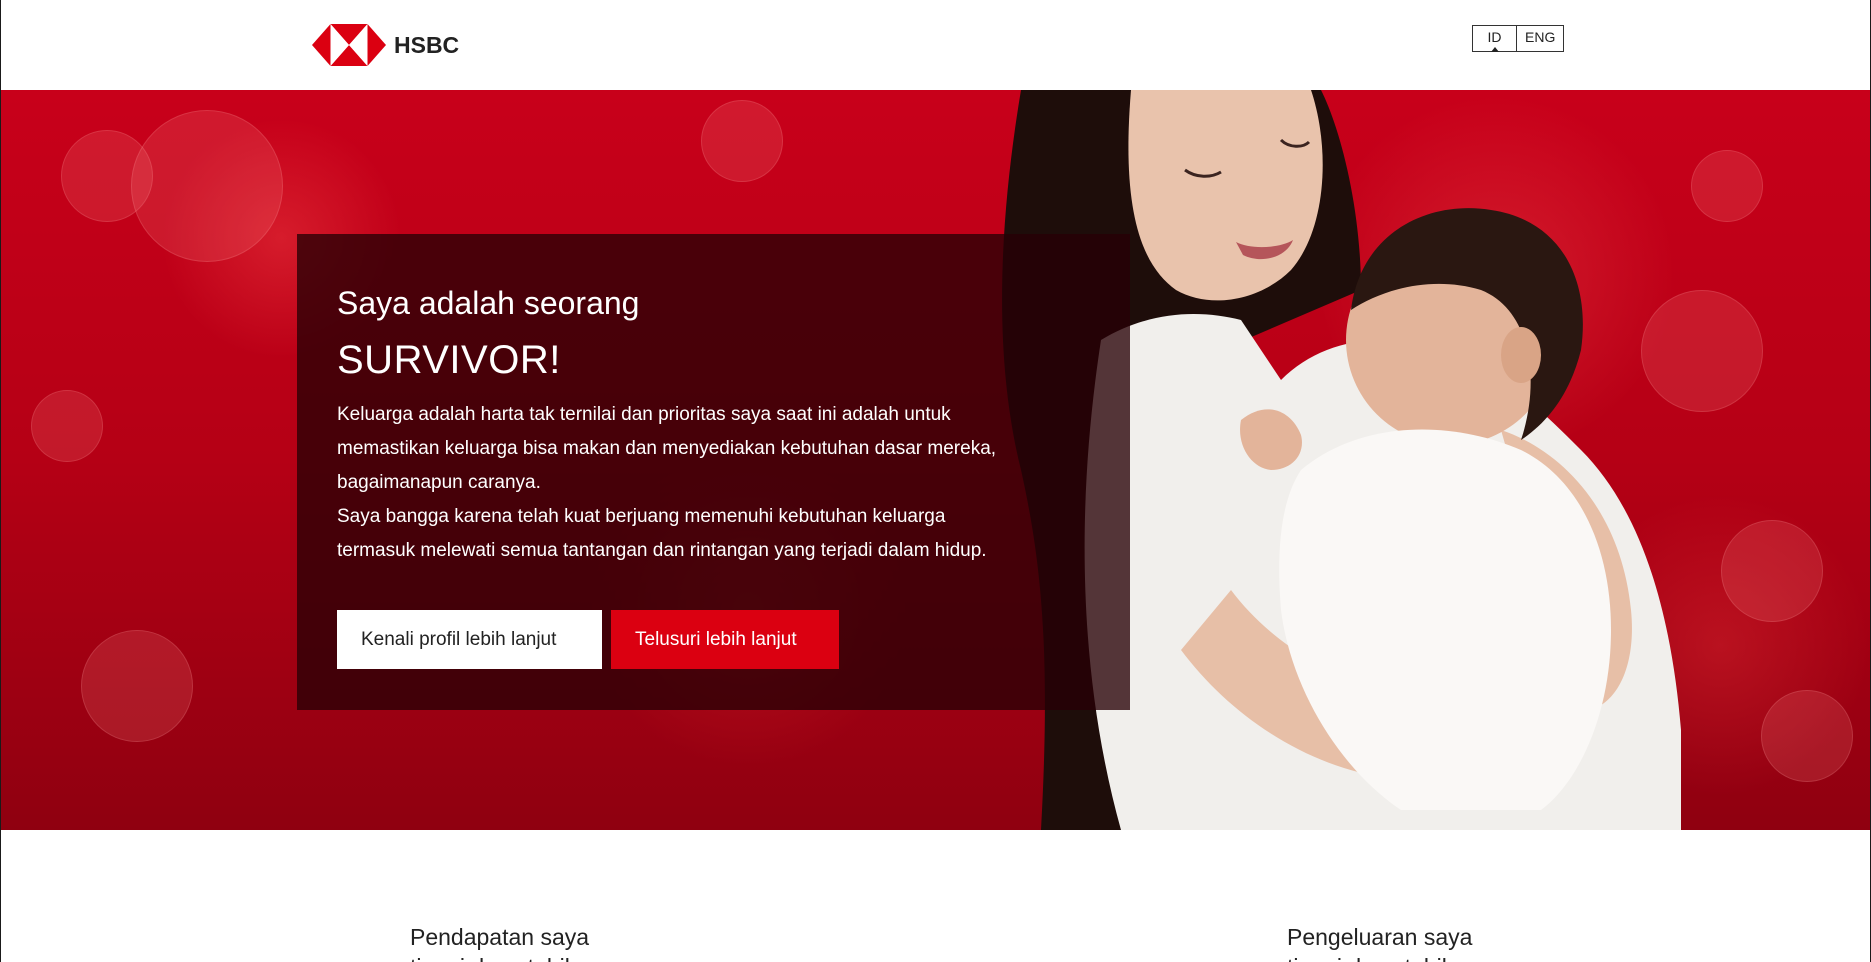 Image resolution: width=1871 pixels, height=962 pixels. What do you see at coordinates (1380, 937) in the screenshot?
I see `expense-section-title: Pengeluaran saya` at bounding box center [1380, 937].